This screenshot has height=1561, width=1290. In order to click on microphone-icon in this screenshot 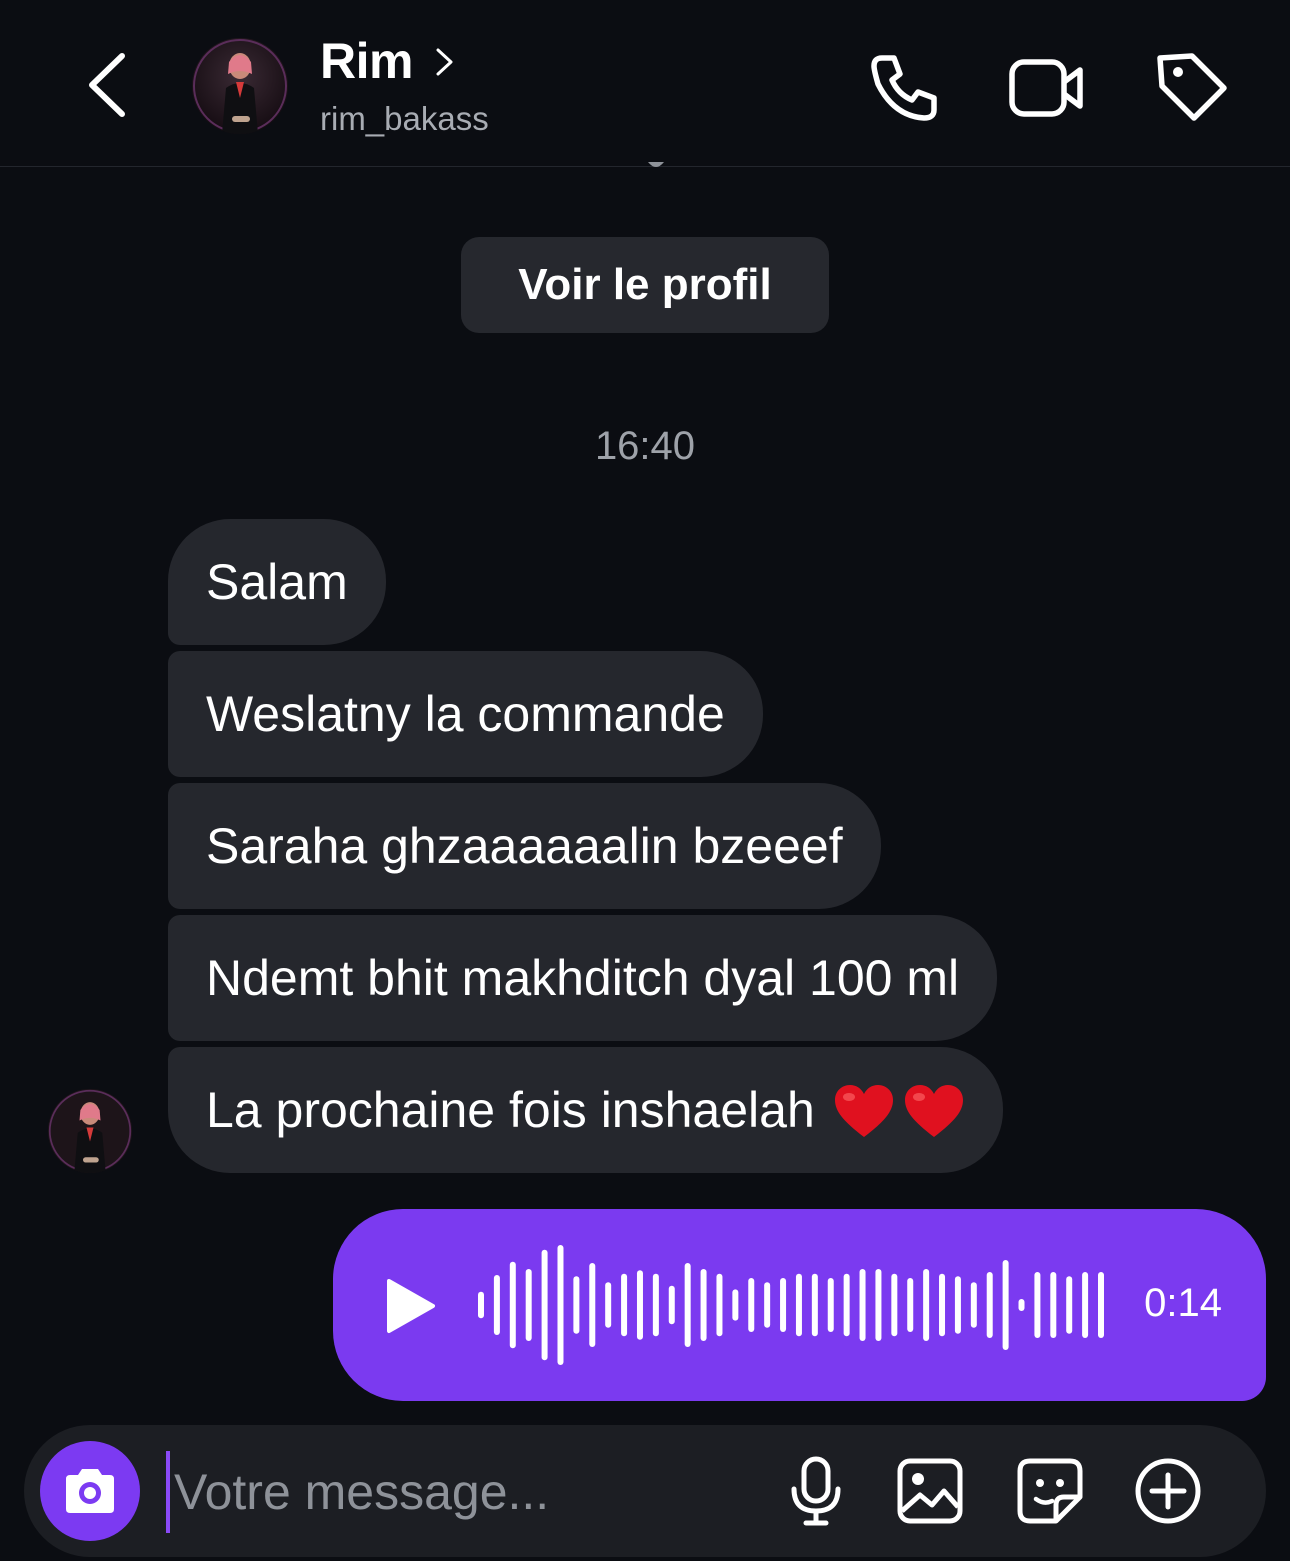, I will do `click(816, 1491)`.